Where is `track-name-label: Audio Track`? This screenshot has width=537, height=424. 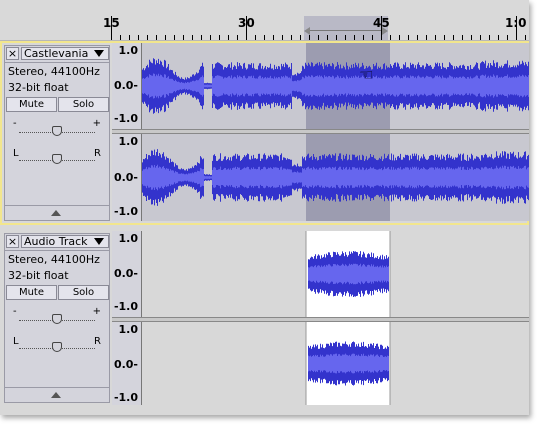
track-name-label: Audio Track is located at coordinates (56, 241).